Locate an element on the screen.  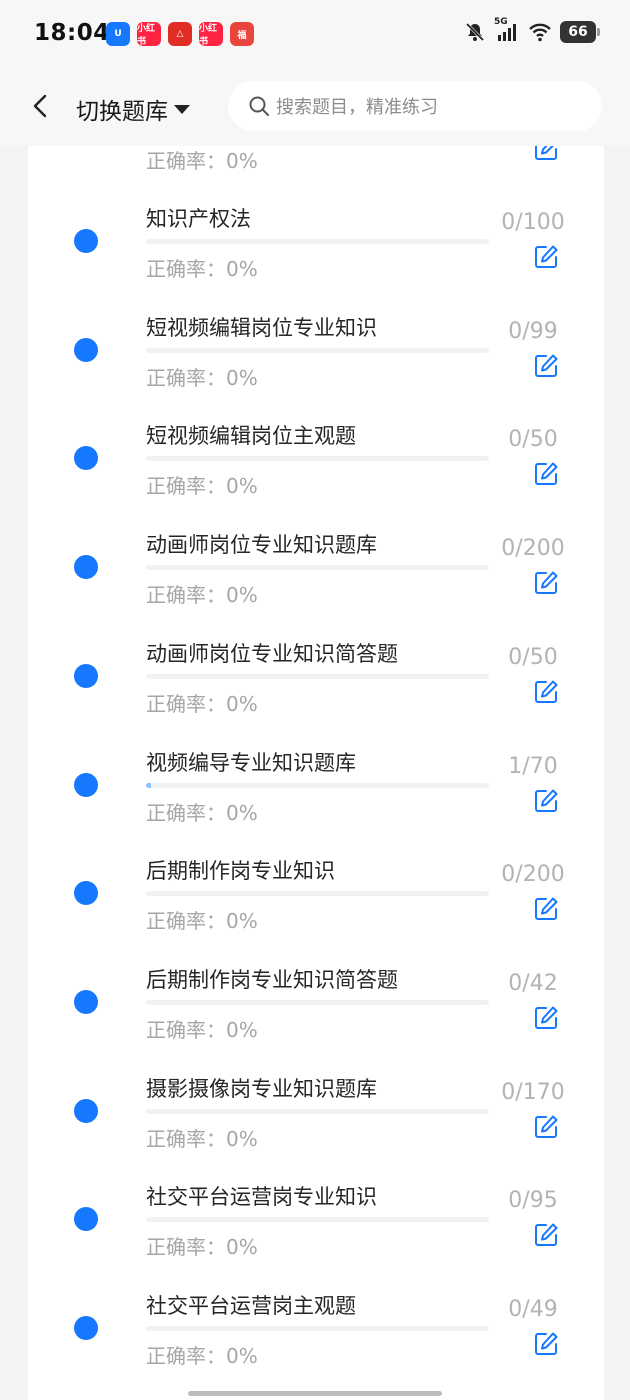
list-item: 社交平台运营岗主观题 正确率：0% 0/49 is located at coordinates (316, 1300).